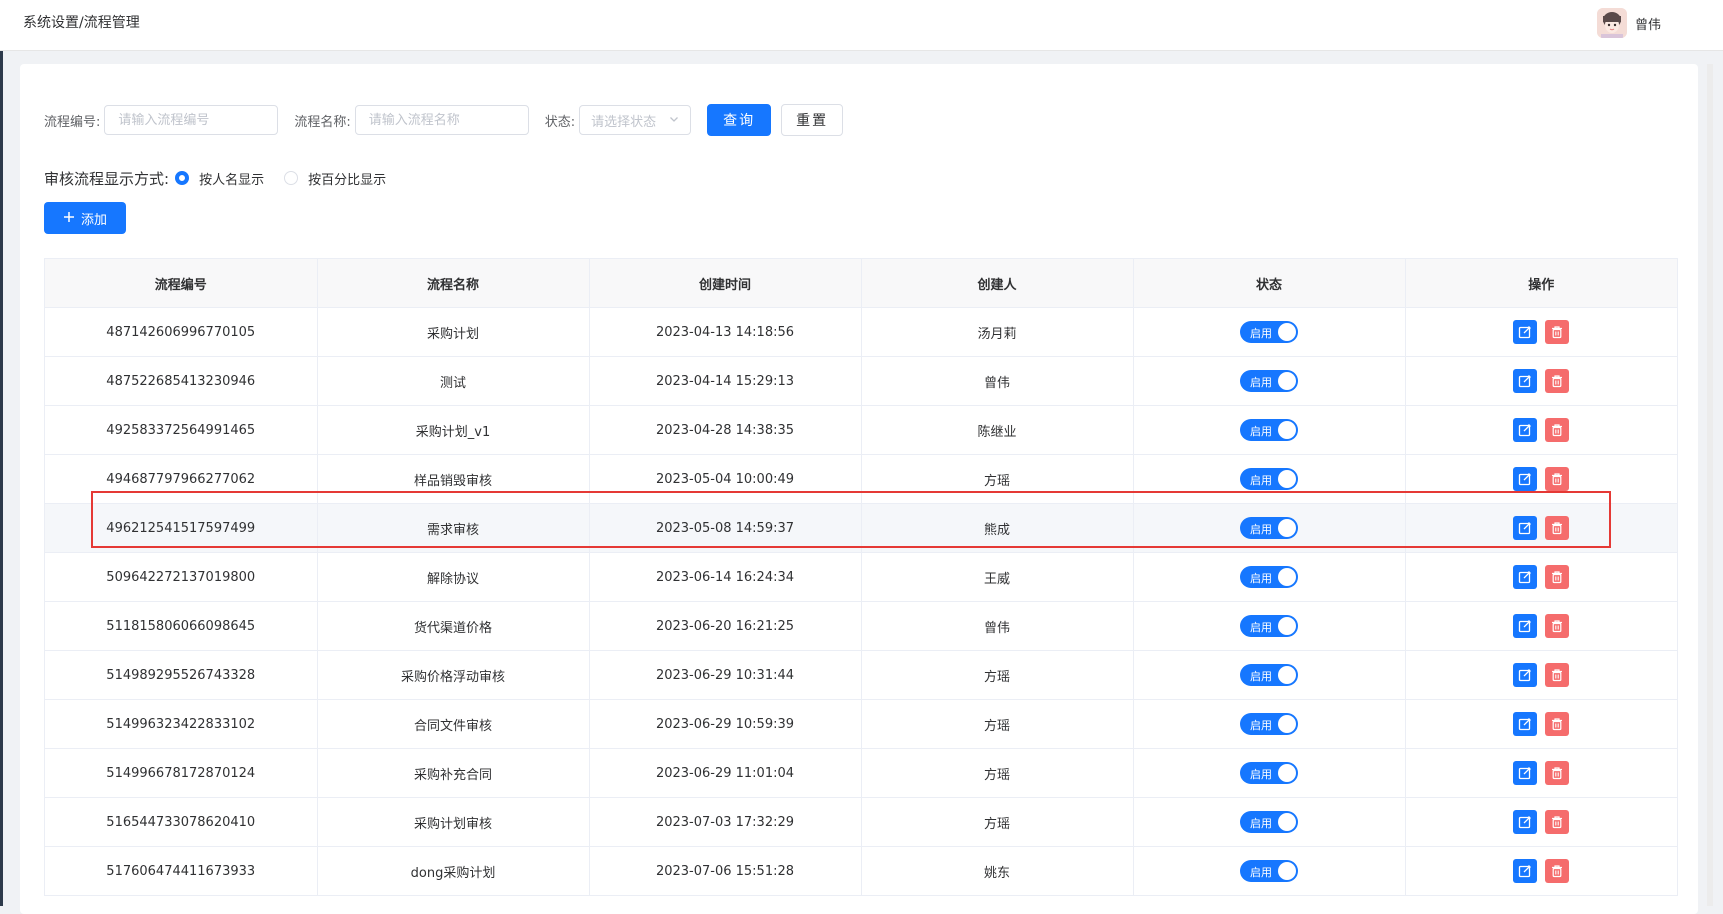 The width and height of the screenshot is (1723, 914). I want to click on cell-code: 487522685413230946, so click(181, 381).